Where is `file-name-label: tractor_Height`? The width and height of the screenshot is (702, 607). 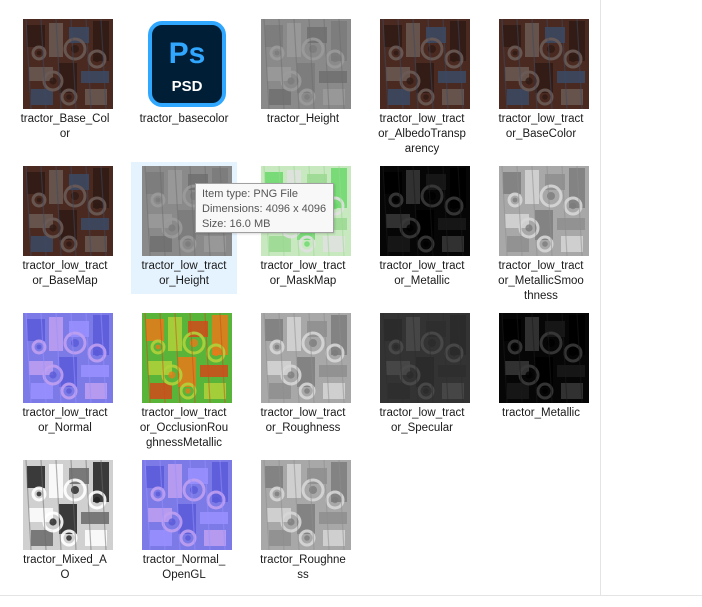
file-name-label: tractor_Height is located at coordinates (303, 119).